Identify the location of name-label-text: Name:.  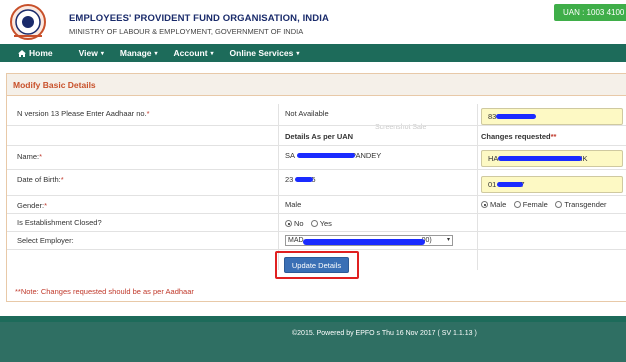
(28, 156).